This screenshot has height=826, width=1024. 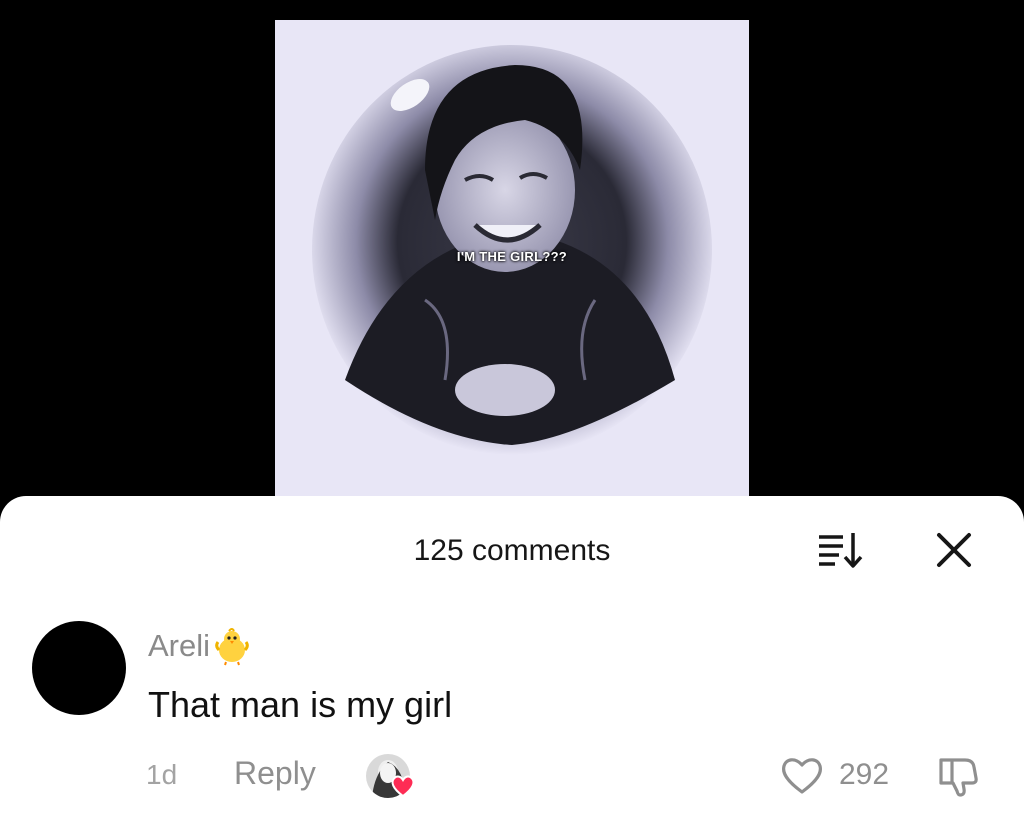 I want to click on comment-text: That man is my girl, so click(x=300, y=704).